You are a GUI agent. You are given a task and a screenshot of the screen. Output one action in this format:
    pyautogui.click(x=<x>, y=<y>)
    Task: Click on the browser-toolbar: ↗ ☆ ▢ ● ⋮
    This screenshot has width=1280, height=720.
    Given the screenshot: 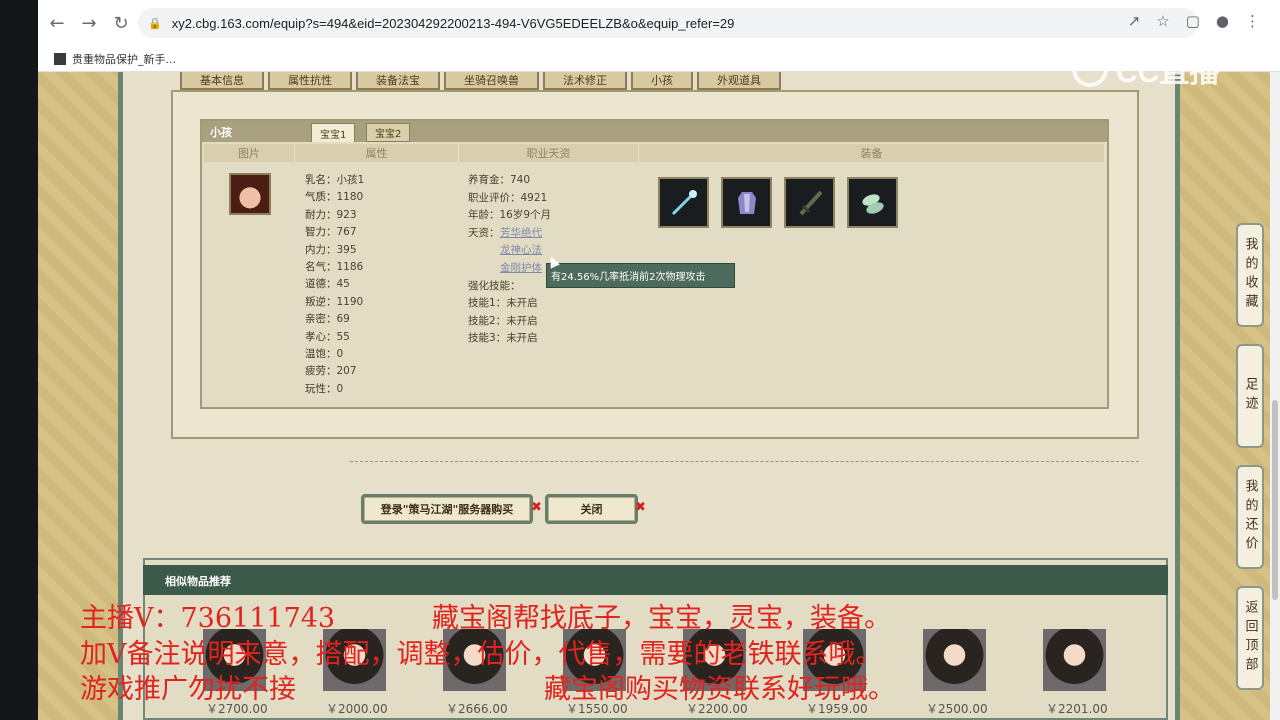 What is the action you would take?
    pyautogui.click(x=1194, y=21)
    